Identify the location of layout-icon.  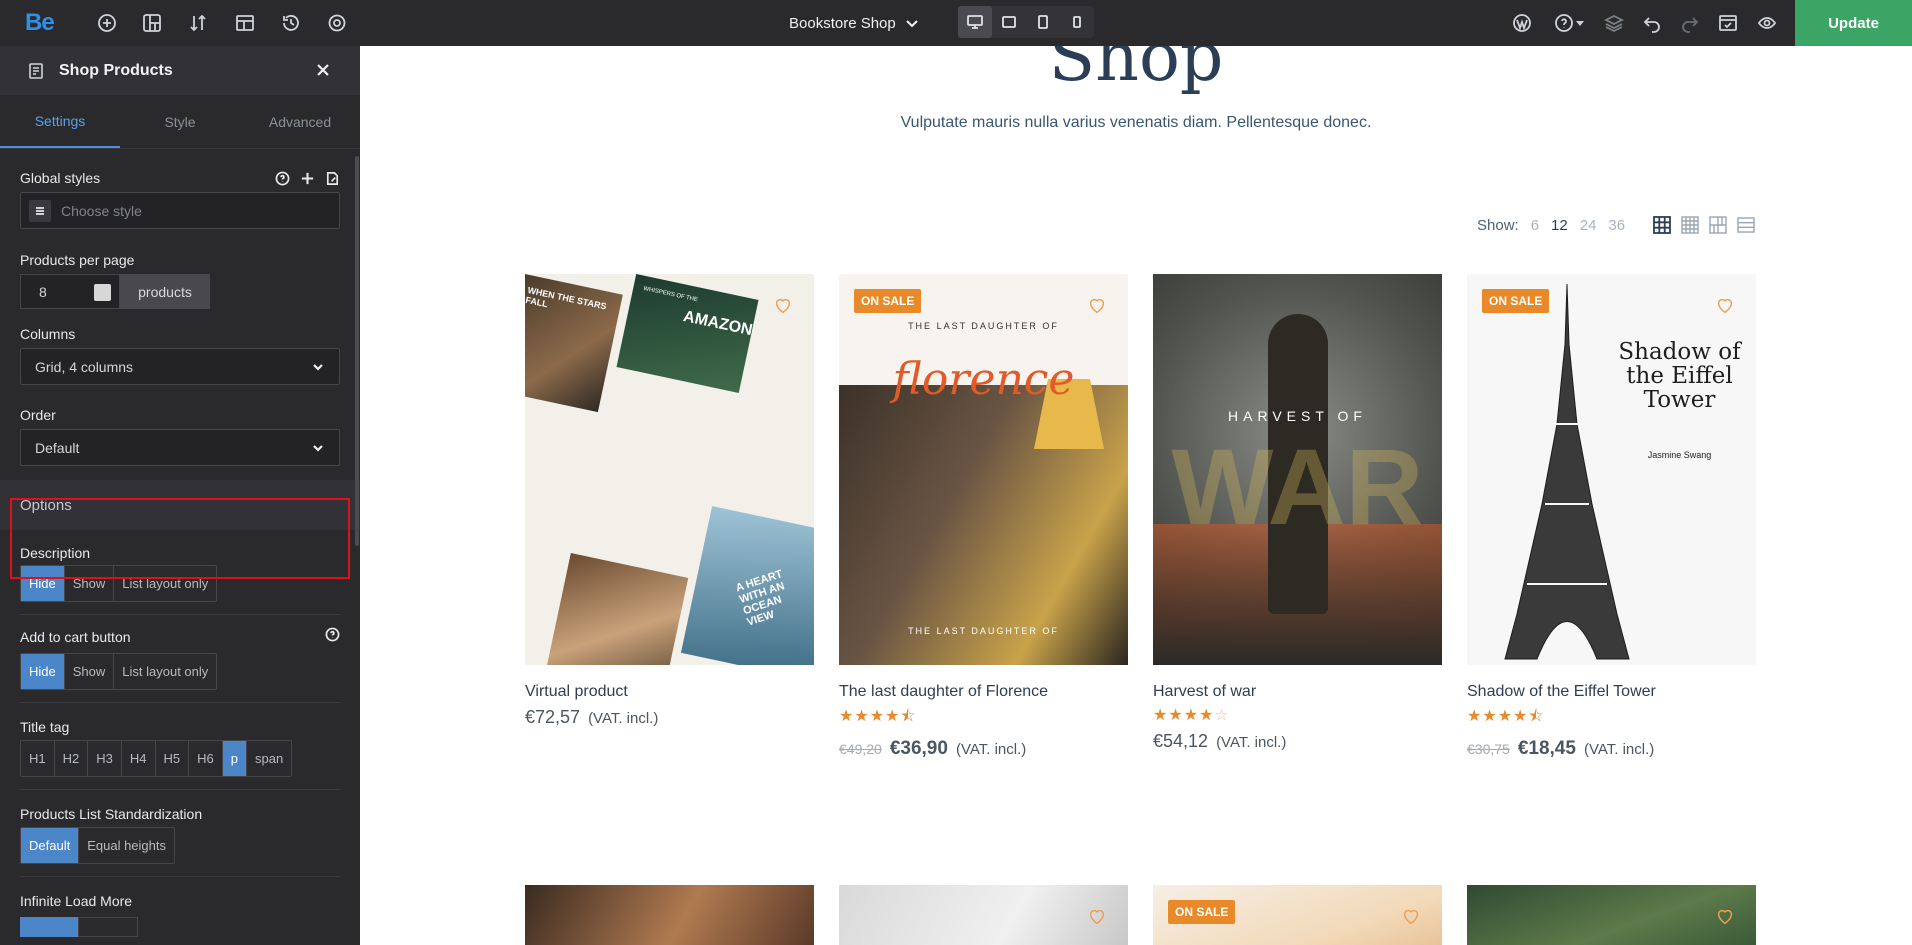
(245, 23).